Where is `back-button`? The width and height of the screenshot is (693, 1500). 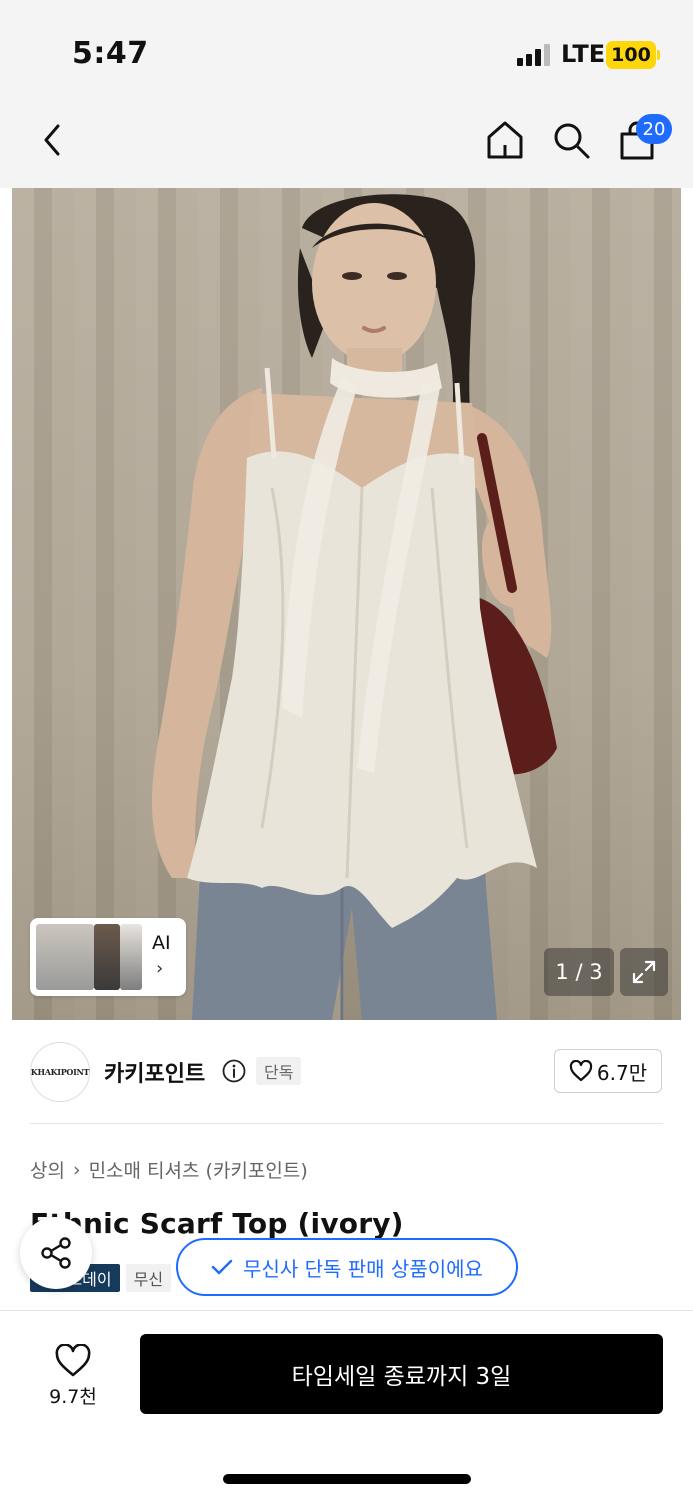
back-button is located at coordinates (52, 140).